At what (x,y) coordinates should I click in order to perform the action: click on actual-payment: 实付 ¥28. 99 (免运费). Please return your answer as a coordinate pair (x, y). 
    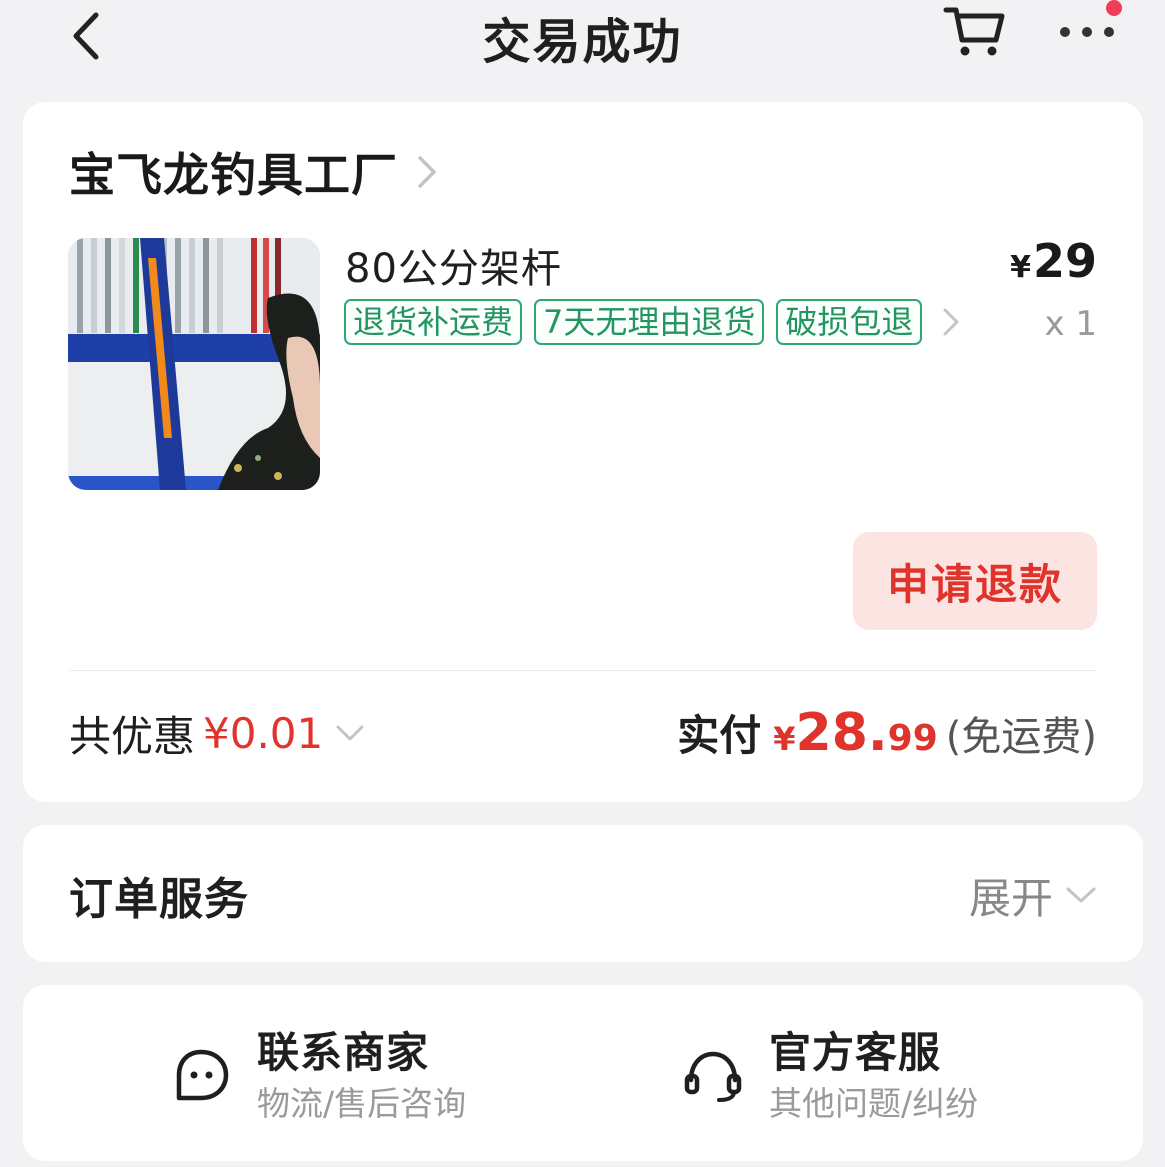
    Looking at the image, I should click on (887, 738).